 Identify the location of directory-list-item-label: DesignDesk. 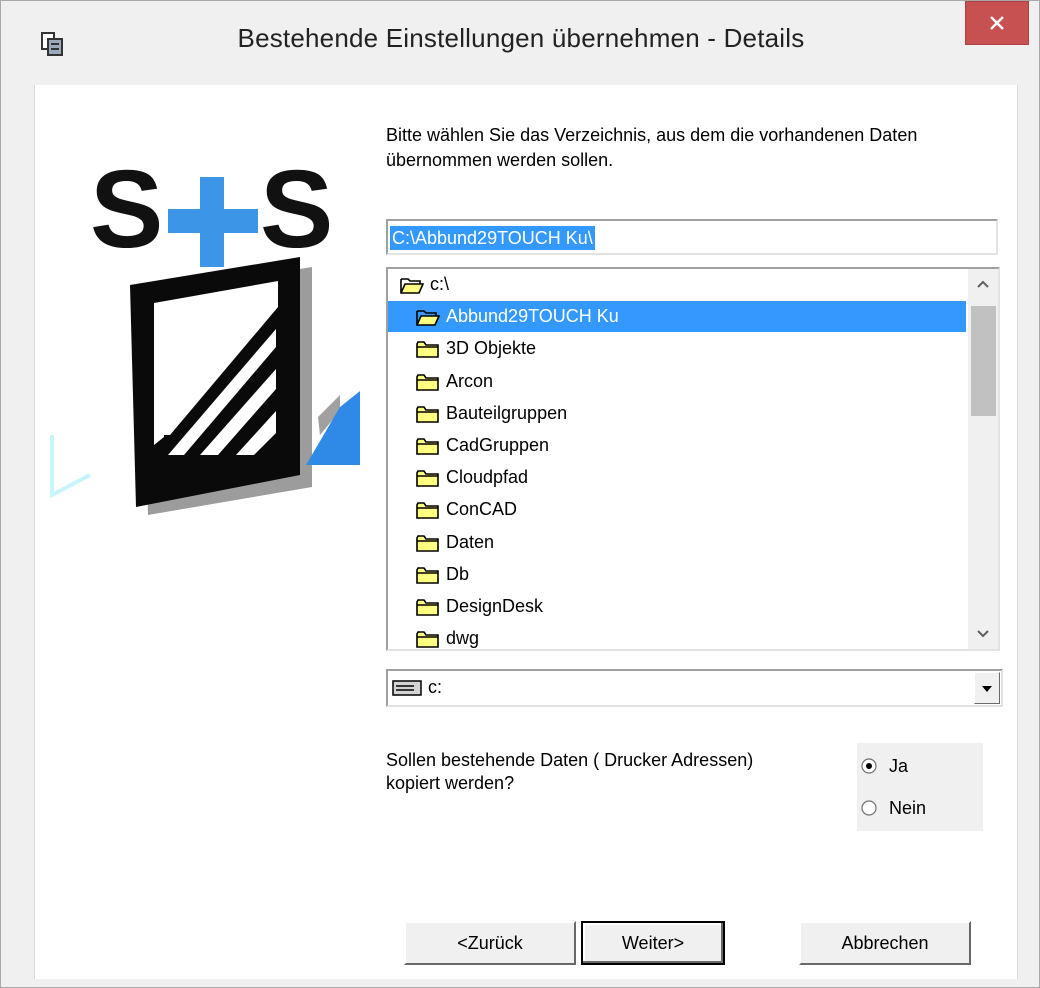
(495, 606).